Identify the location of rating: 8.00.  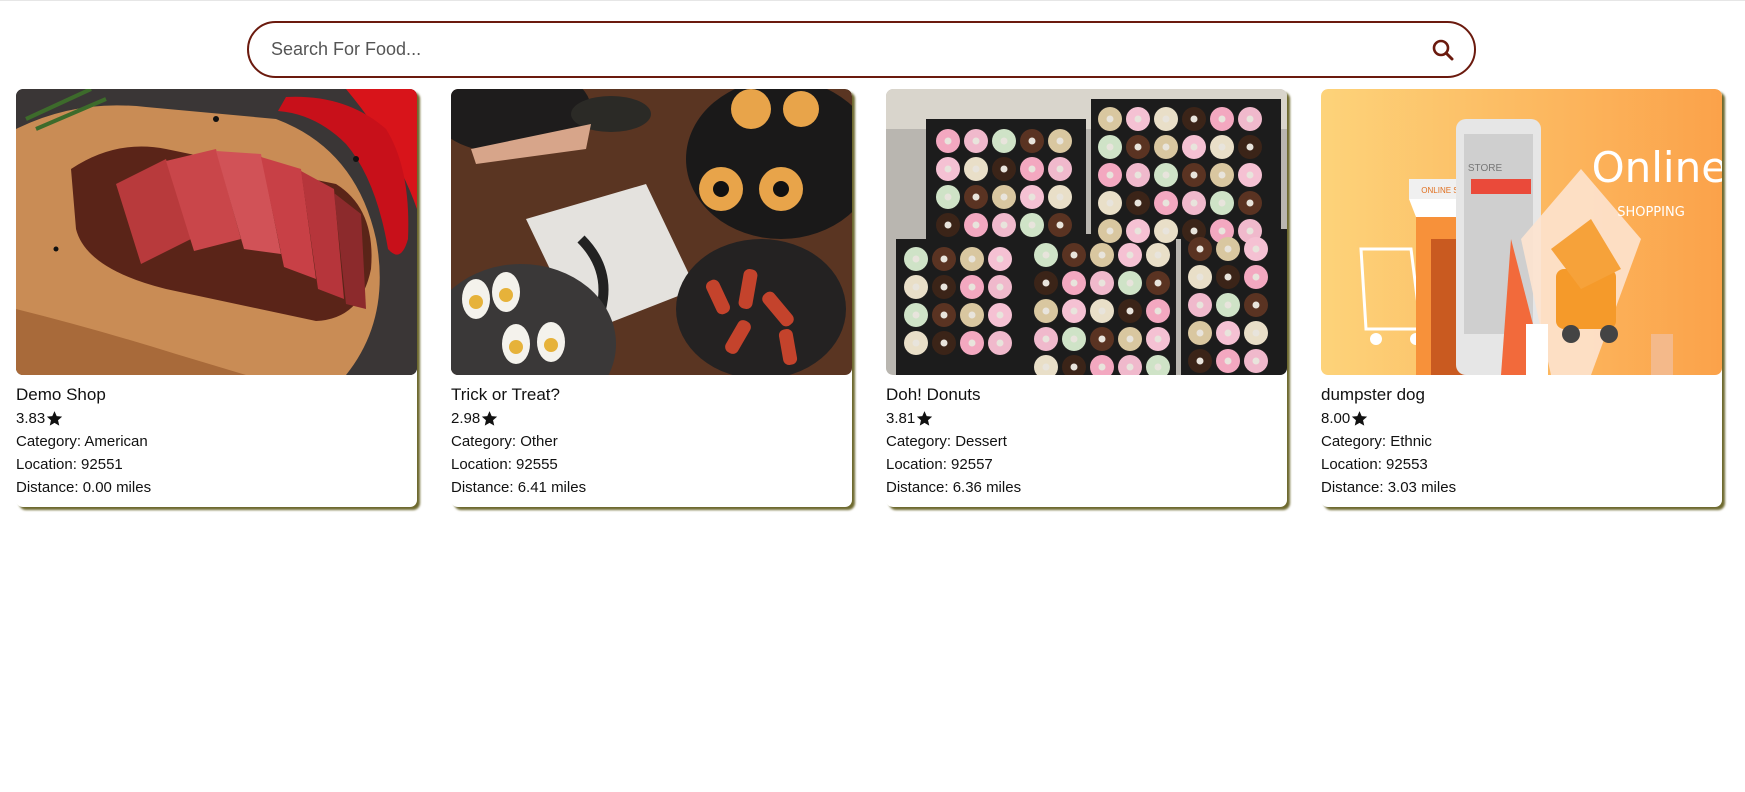
(1521, 418).